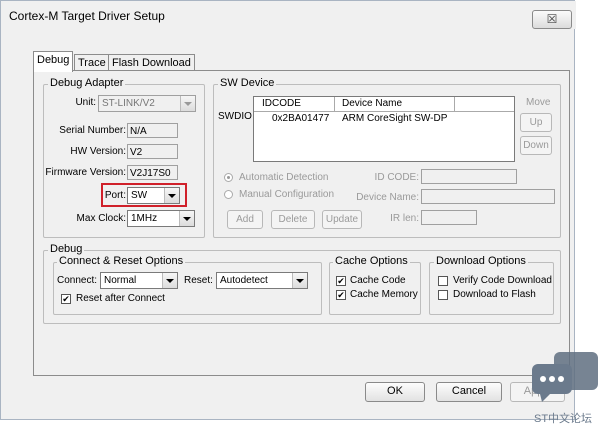 The width and height of the screenshot is (611, 435). I want to click on chat-bubble-icon, so click(565, 377).